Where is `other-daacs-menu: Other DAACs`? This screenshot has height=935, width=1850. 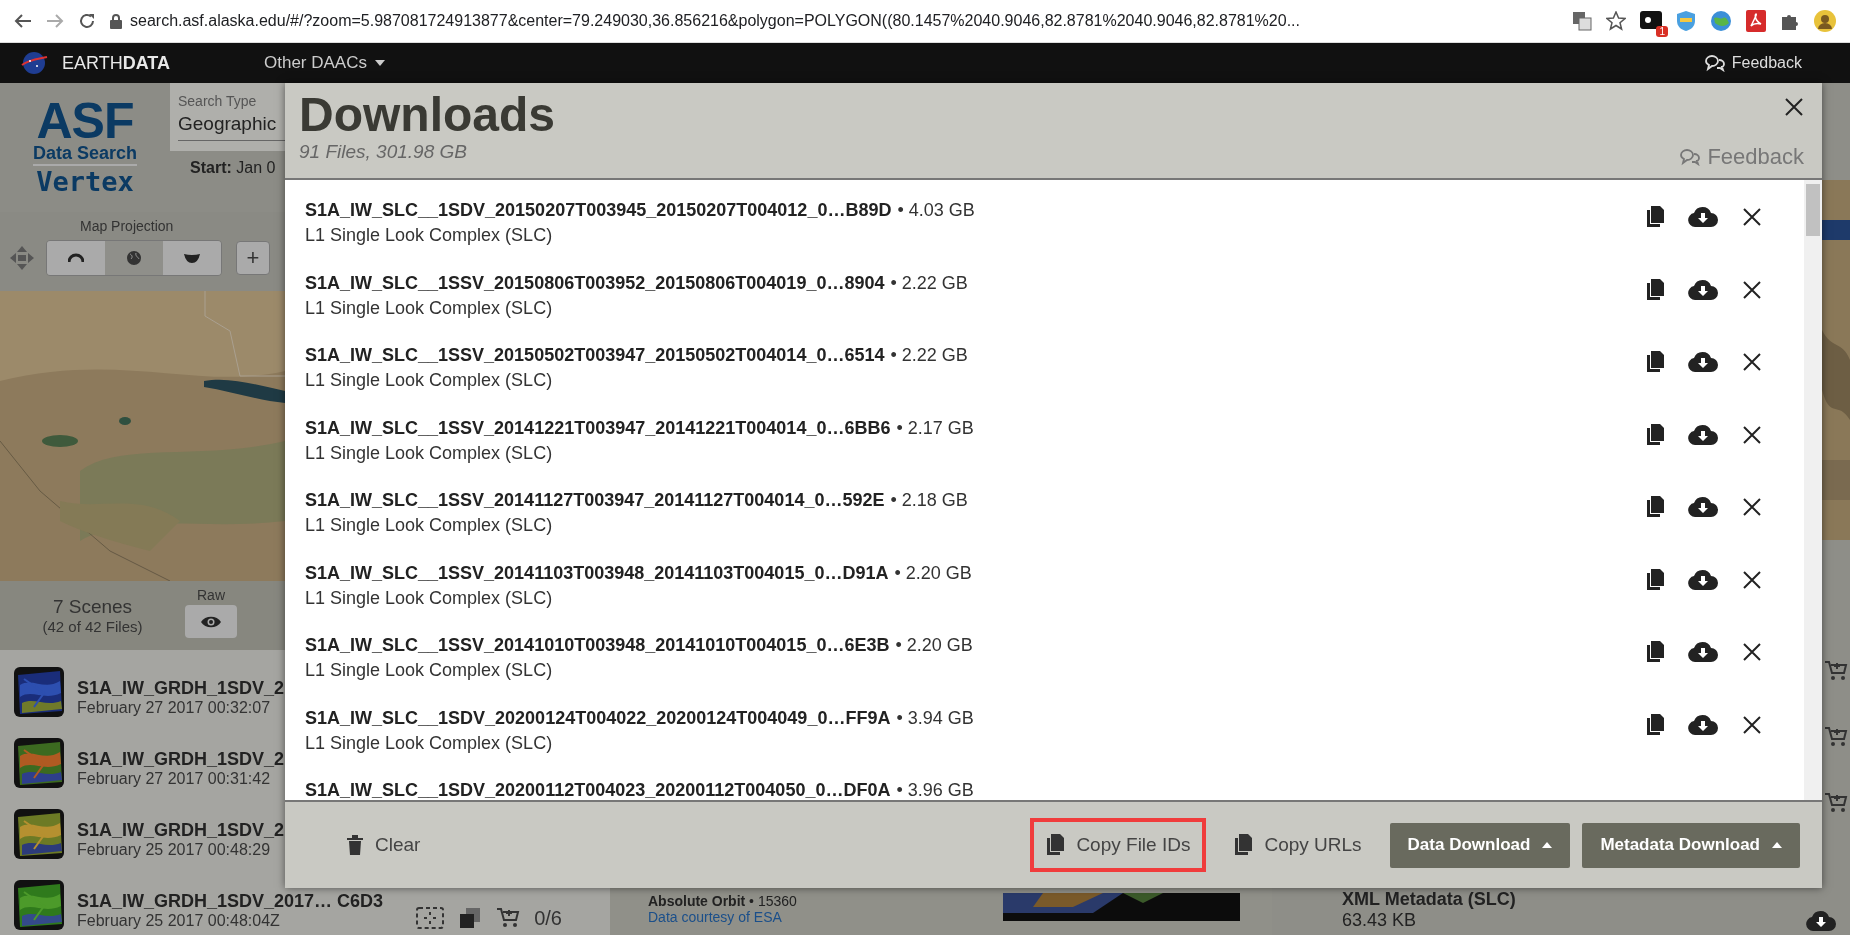 other-daacs-menu: Other DAACs is located at coordinates (324, 63).